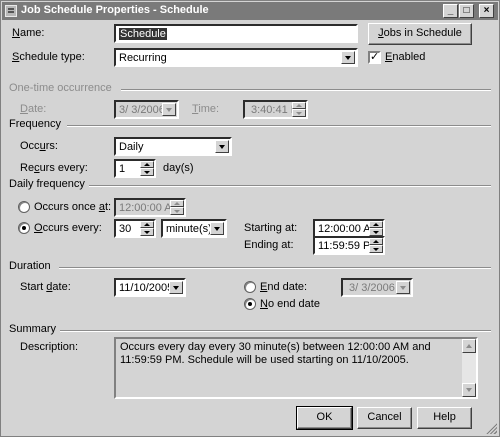  What do you see at coordinates (444, 418) in the screenshot?
I see `help-button: Help` at bounding box center [444, 418].